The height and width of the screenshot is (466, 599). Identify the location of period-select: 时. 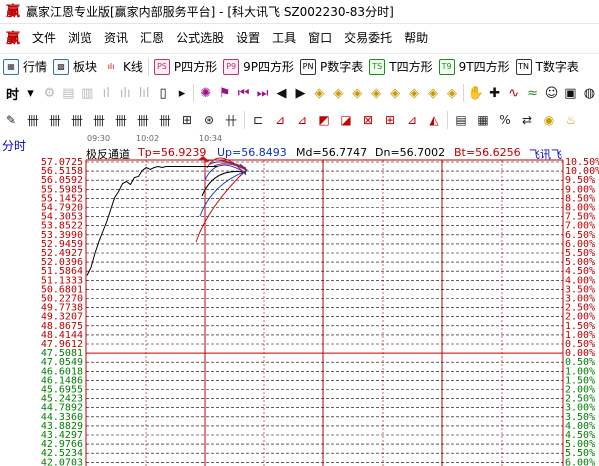
(10, 93).